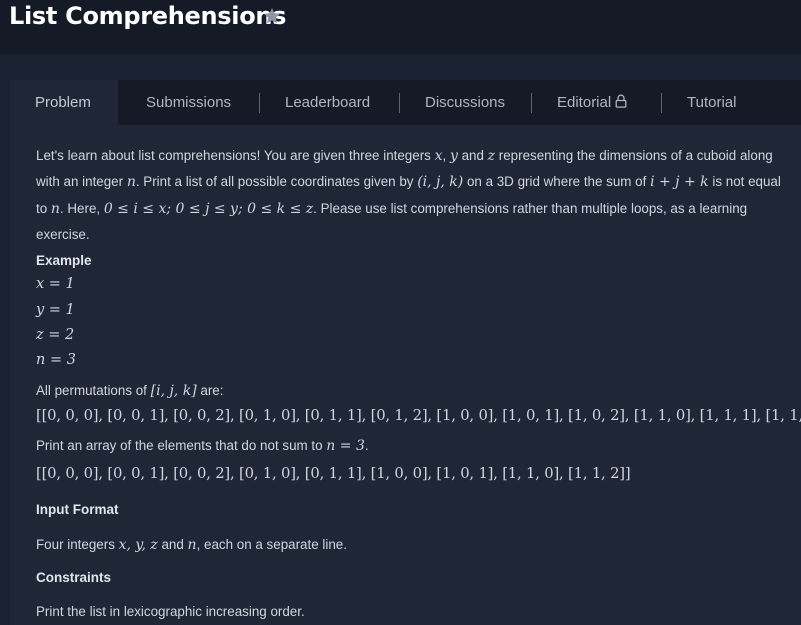  Describe the element at coordinates (148, 16) in the screenshot. I see `page-title: List Comprehensions` at that location.